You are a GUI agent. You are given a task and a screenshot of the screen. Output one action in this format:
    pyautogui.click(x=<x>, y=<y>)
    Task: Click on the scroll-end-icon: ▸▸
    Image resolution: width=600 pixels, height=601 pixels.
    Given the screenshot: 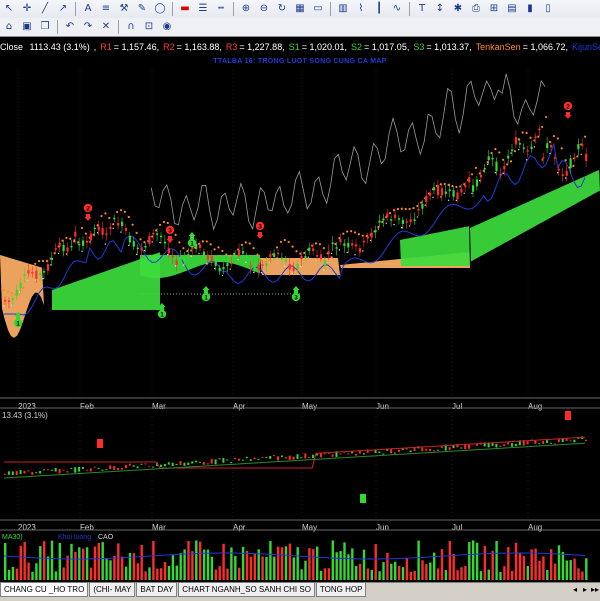 What is the action you would take?
    pyautogui.click(x=595, y=589)
    